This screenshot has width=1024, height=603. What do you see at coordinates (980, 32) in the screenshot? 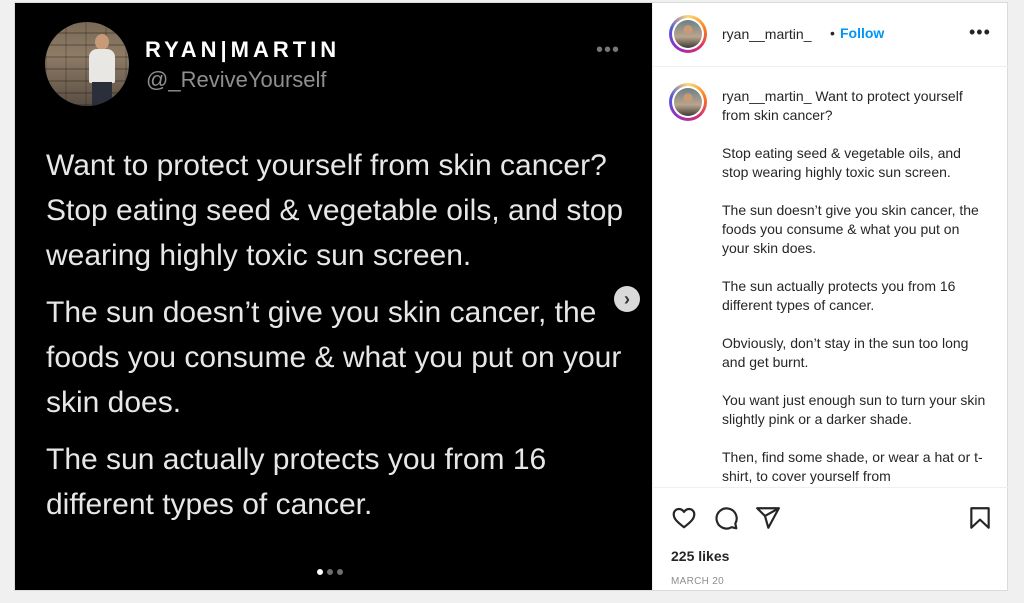
I see `more-options-icon: •••` at bounding box center [980, 32].